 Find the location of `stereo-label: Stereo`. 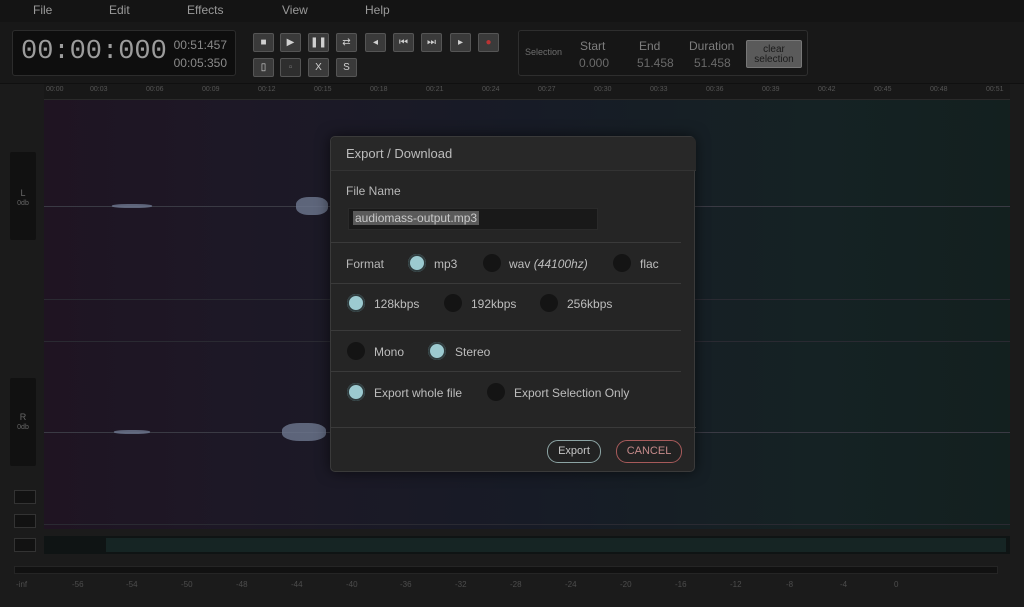

stereo-label: Stereo is located at coordinates (473, 352).